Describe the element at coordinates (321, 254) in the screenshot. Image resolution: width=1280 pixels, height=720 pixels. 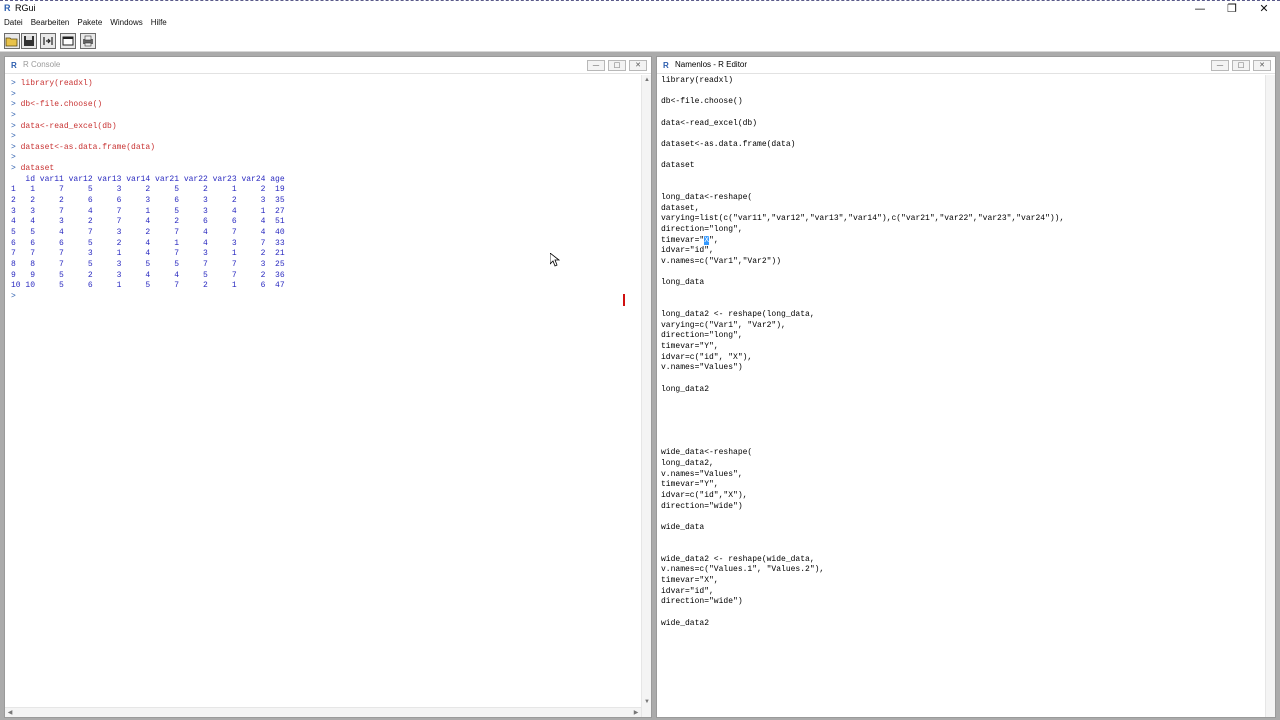
I see `console-line: 7 7 7 3 1 4 7 3 1 2 21` at that location.